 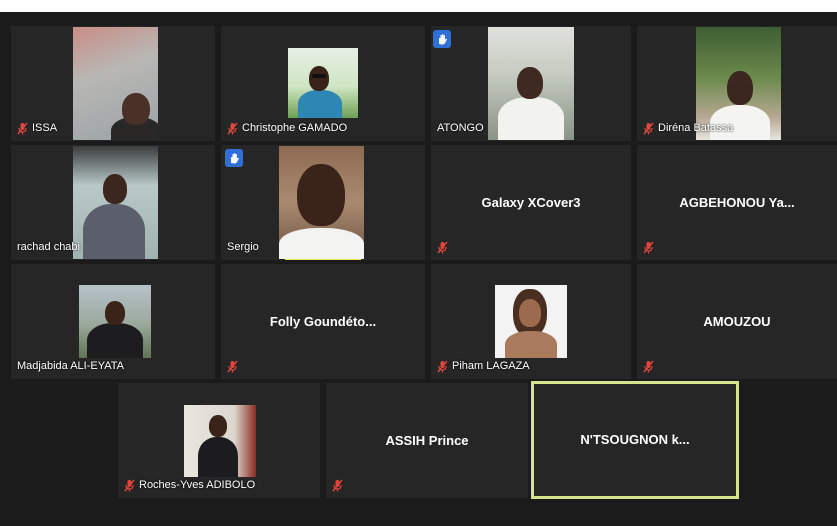 I want to click on participant-name-center: AMOUZOU, so click(x=737, y=321).